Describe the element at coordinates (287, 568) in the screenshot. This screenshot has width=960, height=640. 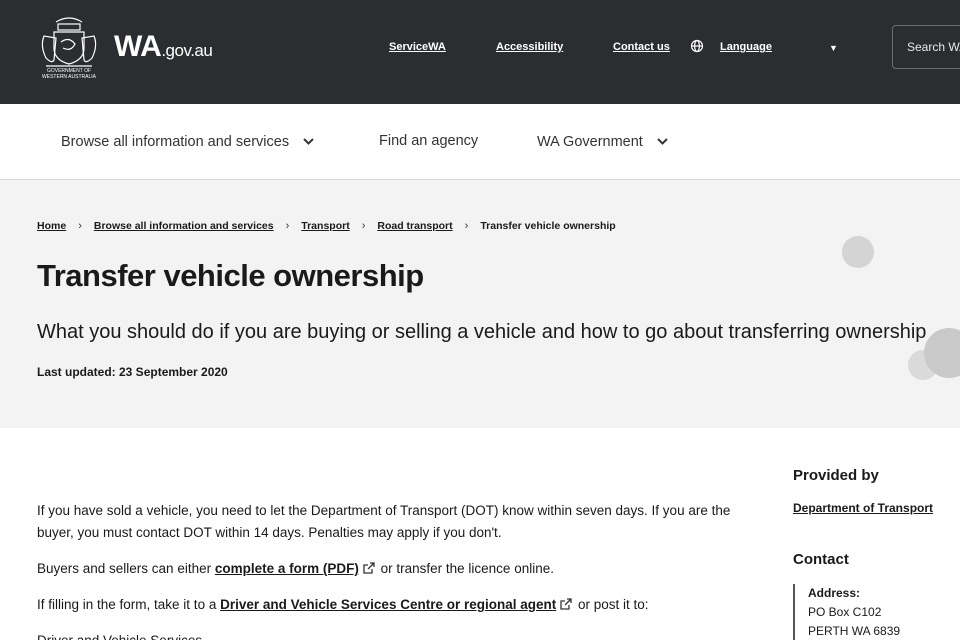
I see `complete-form-pdf-link: complete a form (PDF)` at that location.